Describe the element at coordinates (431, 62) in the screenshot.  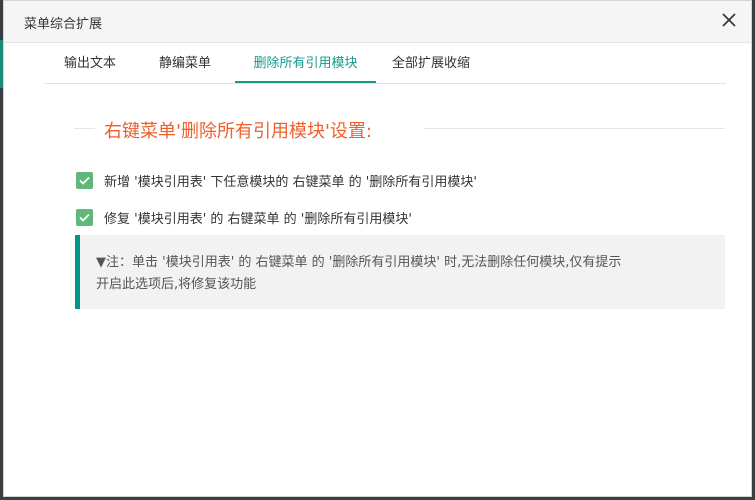
I see `tab-expand-collapse-all: 全部扩展收缩` at that location.